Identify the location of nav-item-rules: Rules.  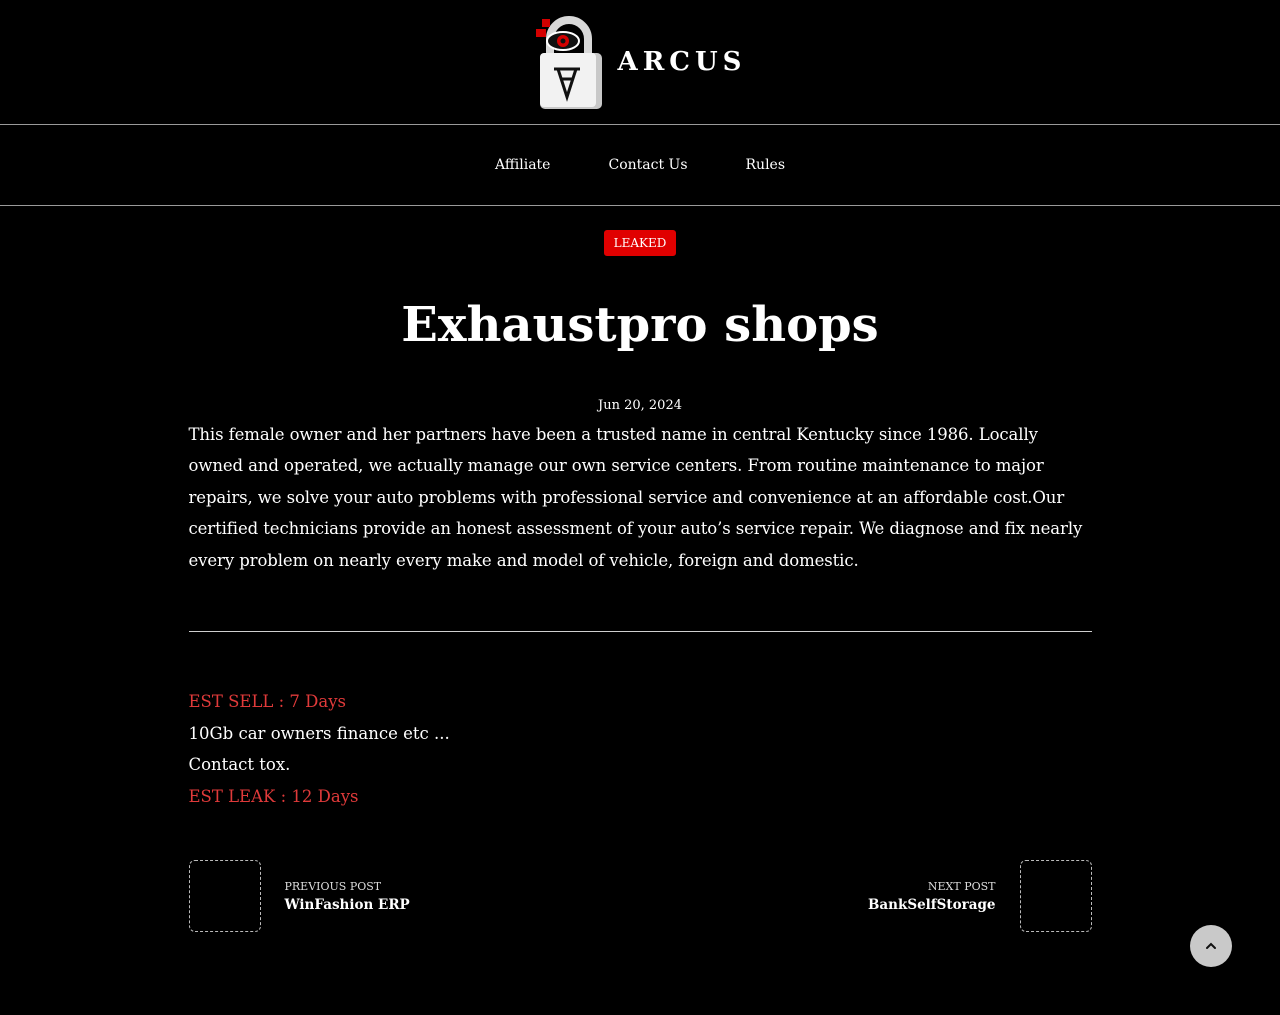
(766, 165).